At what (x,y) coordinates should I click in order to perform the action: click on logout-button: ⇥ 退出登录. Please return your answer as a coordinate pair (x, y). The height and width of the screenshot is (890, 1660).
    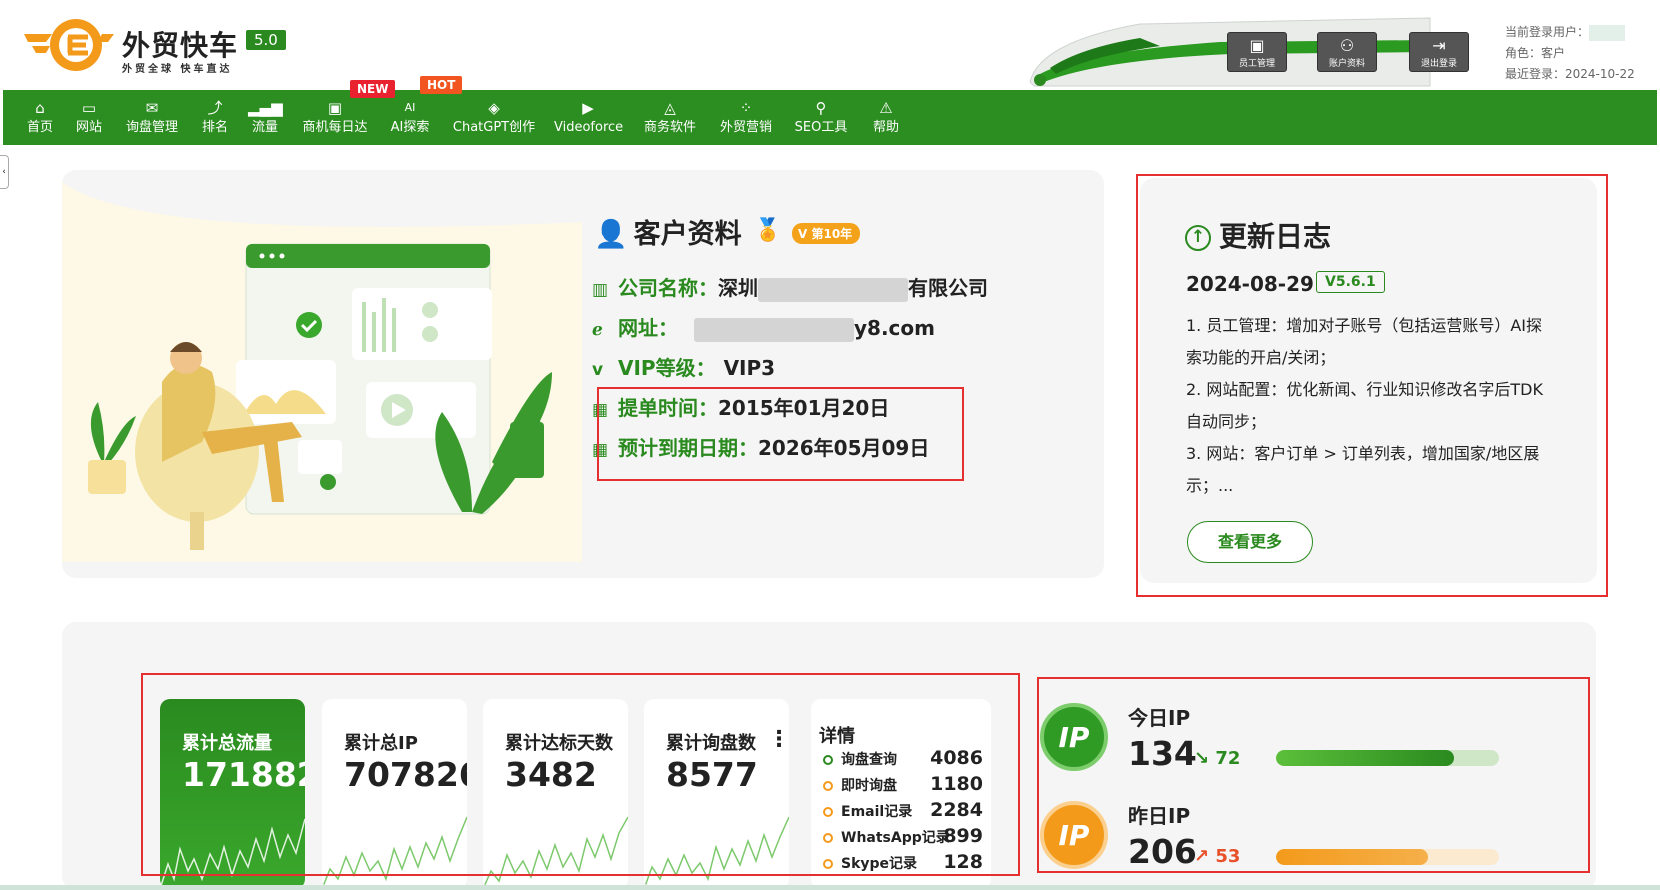
    Looking at the image, I should click on (1439, 52).